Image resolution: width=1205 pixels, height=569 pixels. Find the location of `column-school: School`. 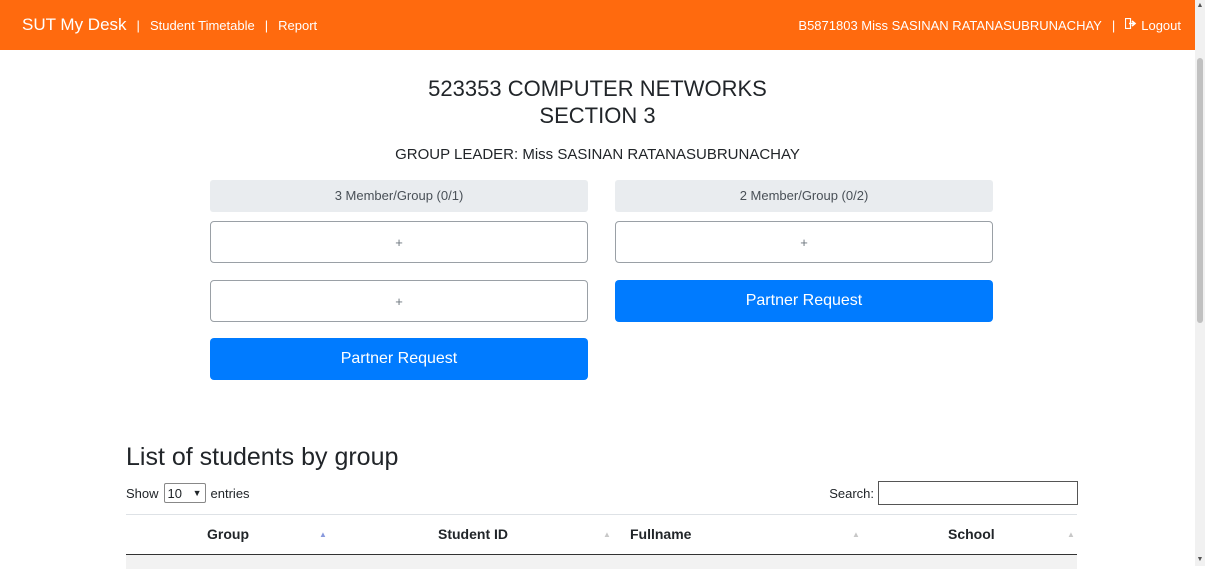

column-school: School is located at coordinates (971, 534).